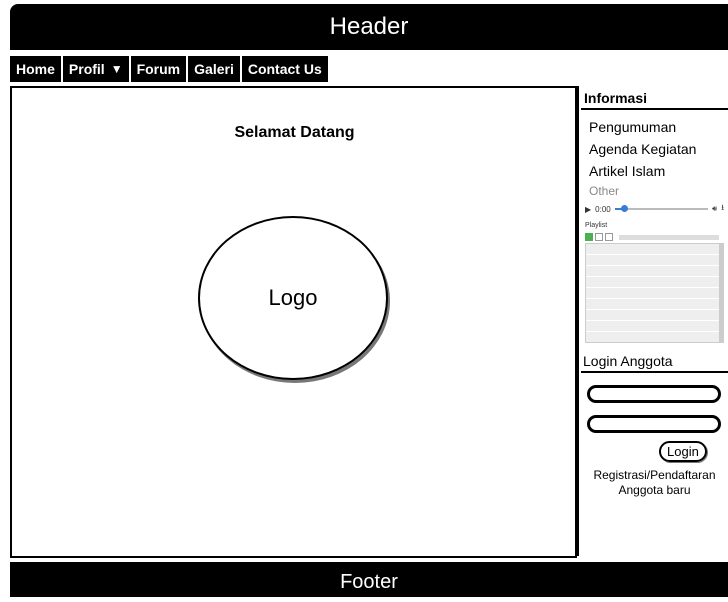 This screenshot has height=602, width=728. Describe the element at coordinates (577, 321) in the screenshot. I see `sidebar-divider` at that location.